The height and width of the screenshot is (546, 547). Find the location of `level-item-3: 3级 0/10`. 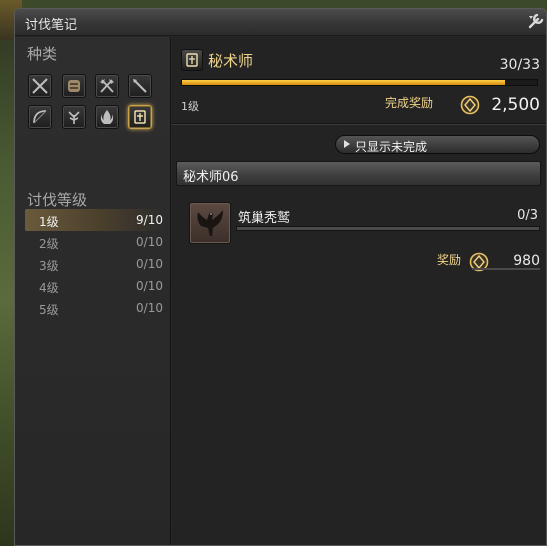

level-item-3: 3级 0/10 is located at coordinates (95, 264).